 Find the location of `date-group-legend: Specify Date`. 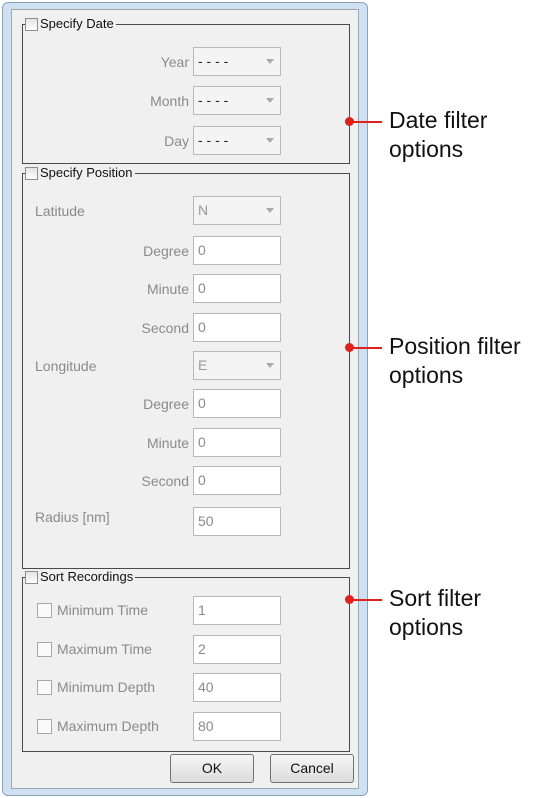

date-group-legend: Specify Date is located at coordinates (70, 24).